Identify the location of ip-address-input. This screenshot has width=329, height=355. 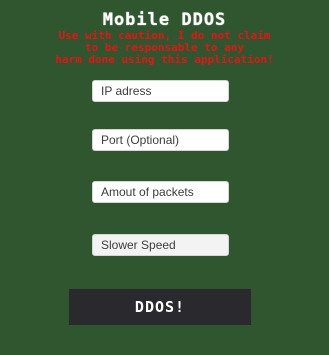
(160, 91).